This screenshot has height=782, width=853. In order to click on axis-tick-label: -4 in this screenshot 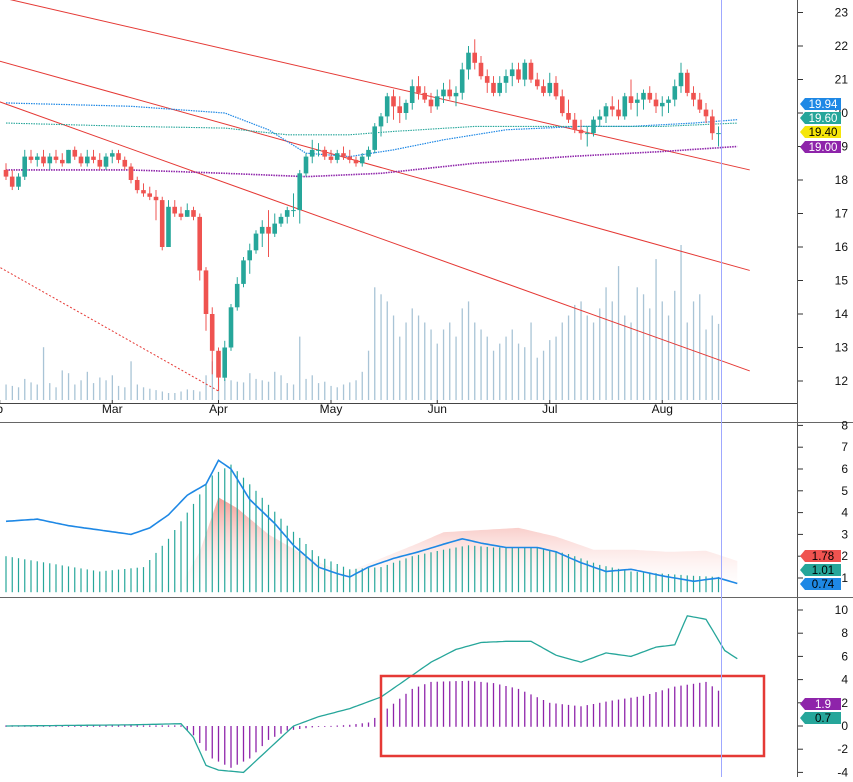, I will do `click(842, 771)`.